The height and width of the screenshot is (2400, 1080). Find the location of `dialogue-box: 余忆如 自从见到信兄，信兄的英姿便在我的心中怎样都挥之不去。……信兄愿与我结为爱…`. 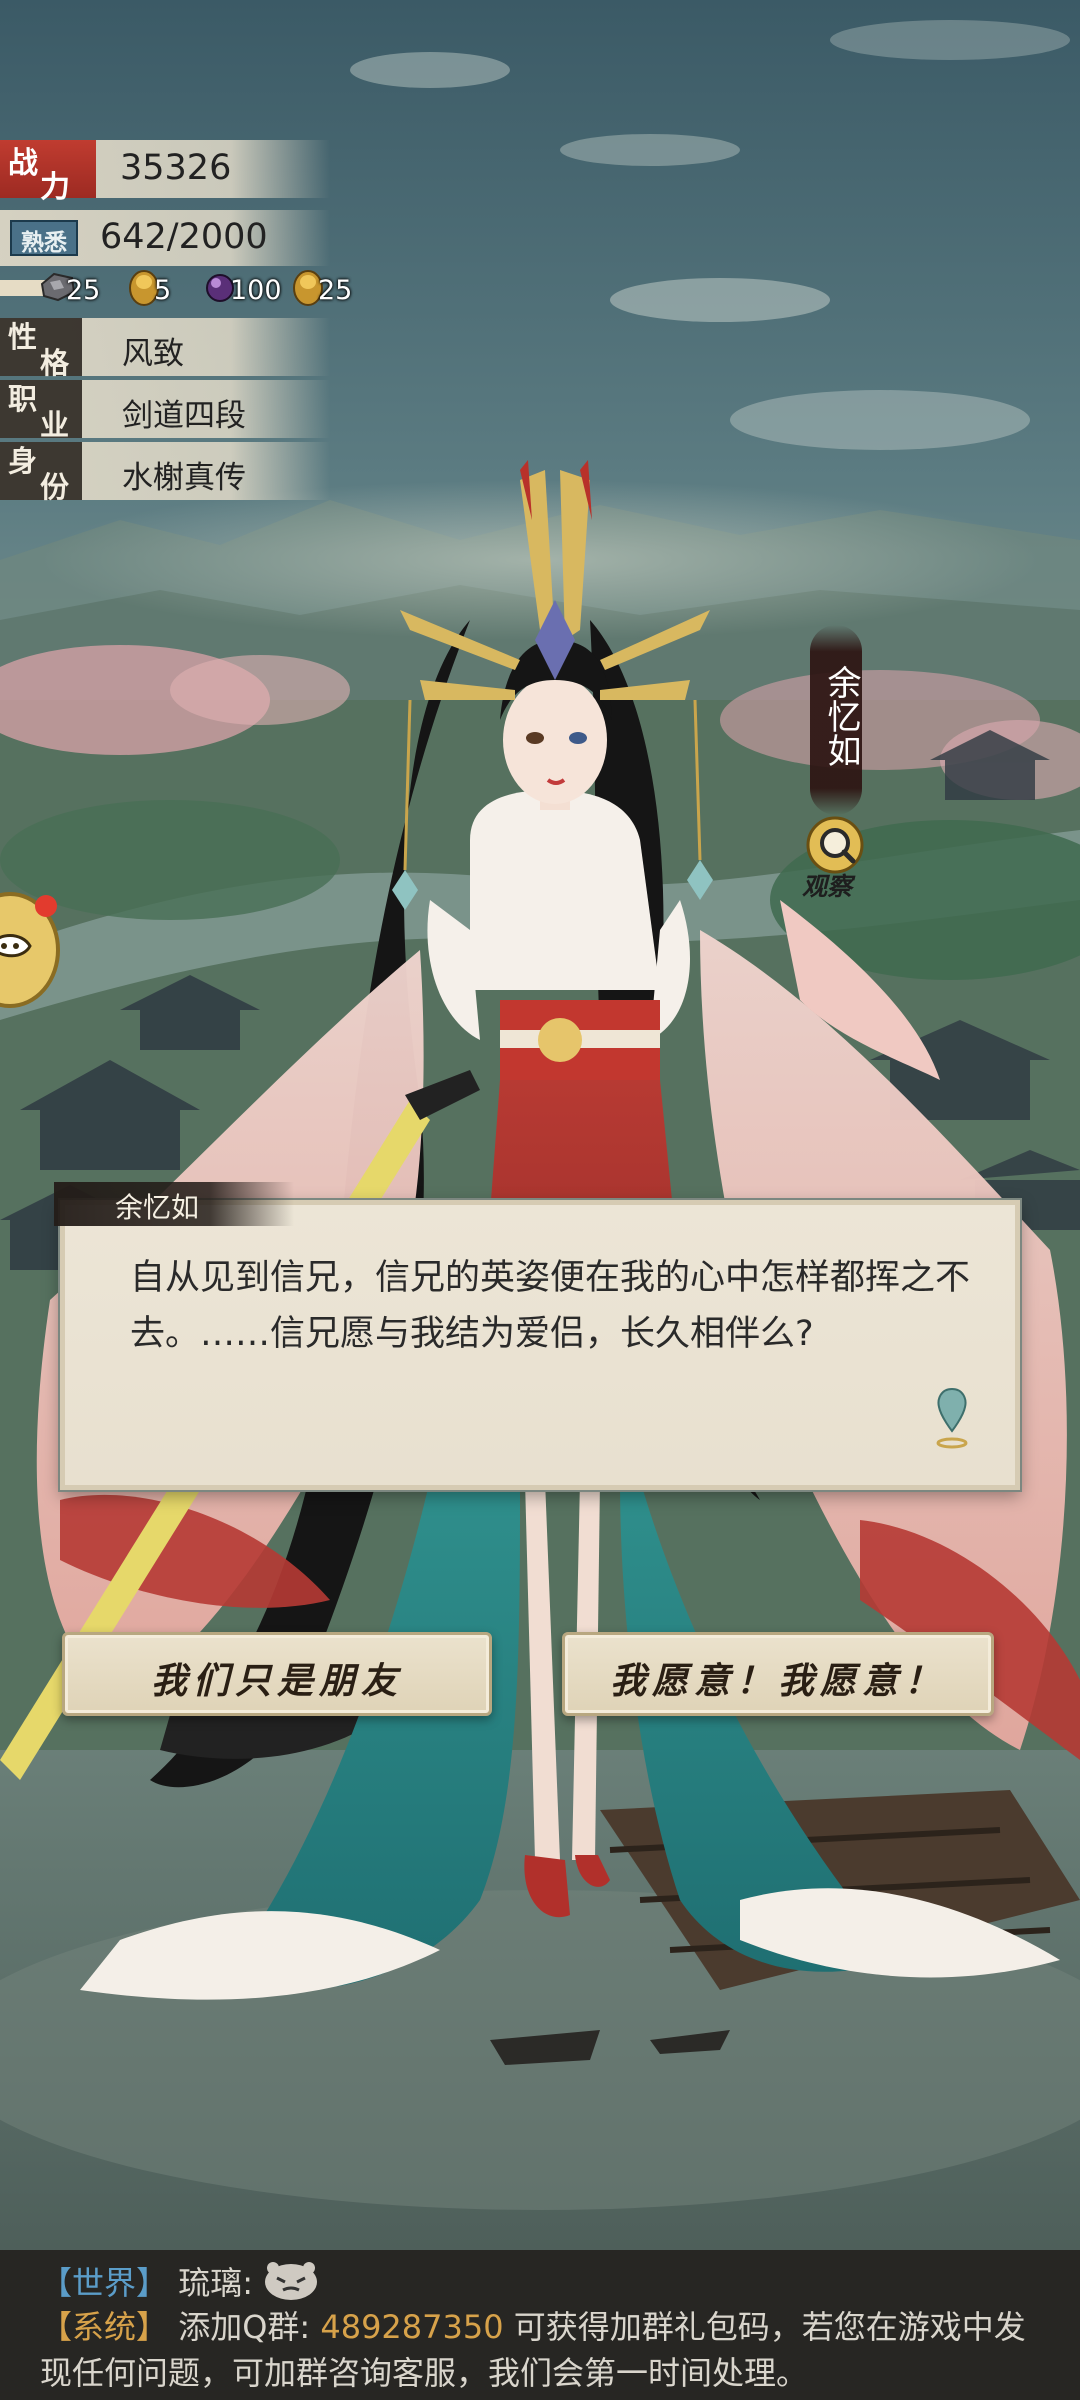

dialogue-box: 余忆如 自从见到信兄，信兄的英姿便在我的心中怎样都挥之不去。……信兄愿与我结为爱… is located at coordinates (537, 1336).